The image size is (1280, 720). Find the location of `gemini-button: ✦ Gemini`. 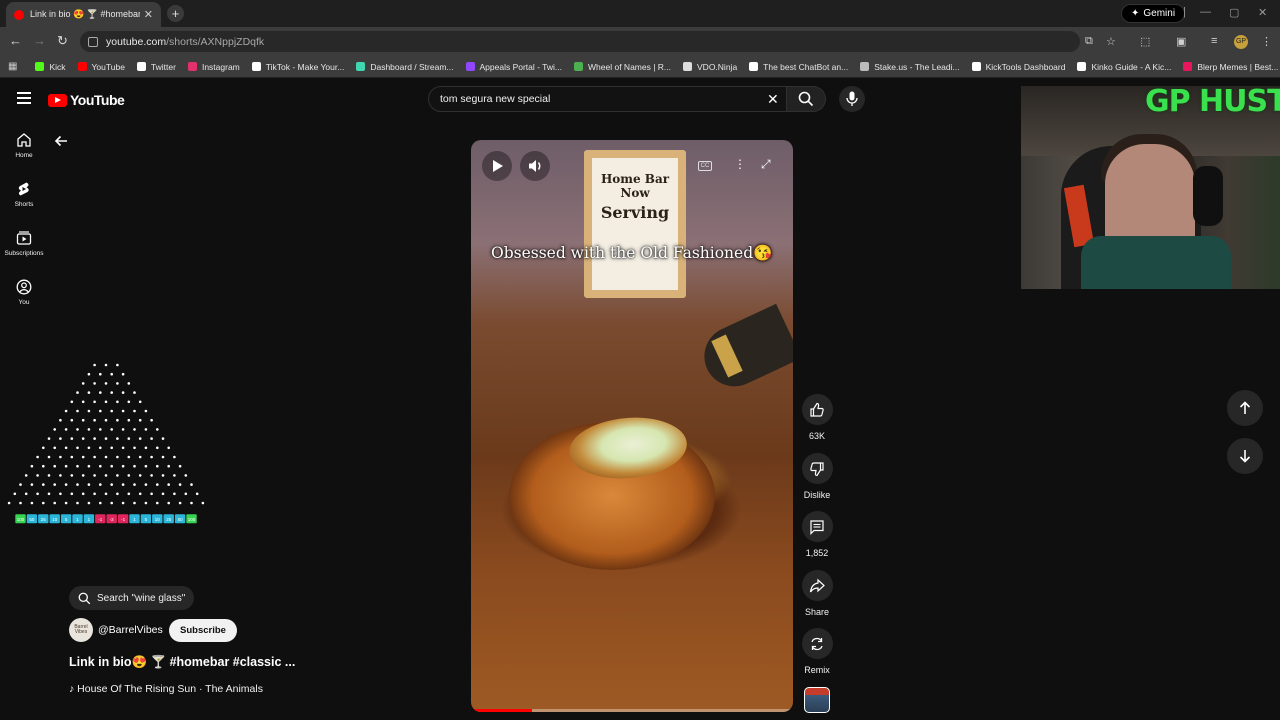

gemini-button: ✦ Gemini is located at coordinates (1153, 13).